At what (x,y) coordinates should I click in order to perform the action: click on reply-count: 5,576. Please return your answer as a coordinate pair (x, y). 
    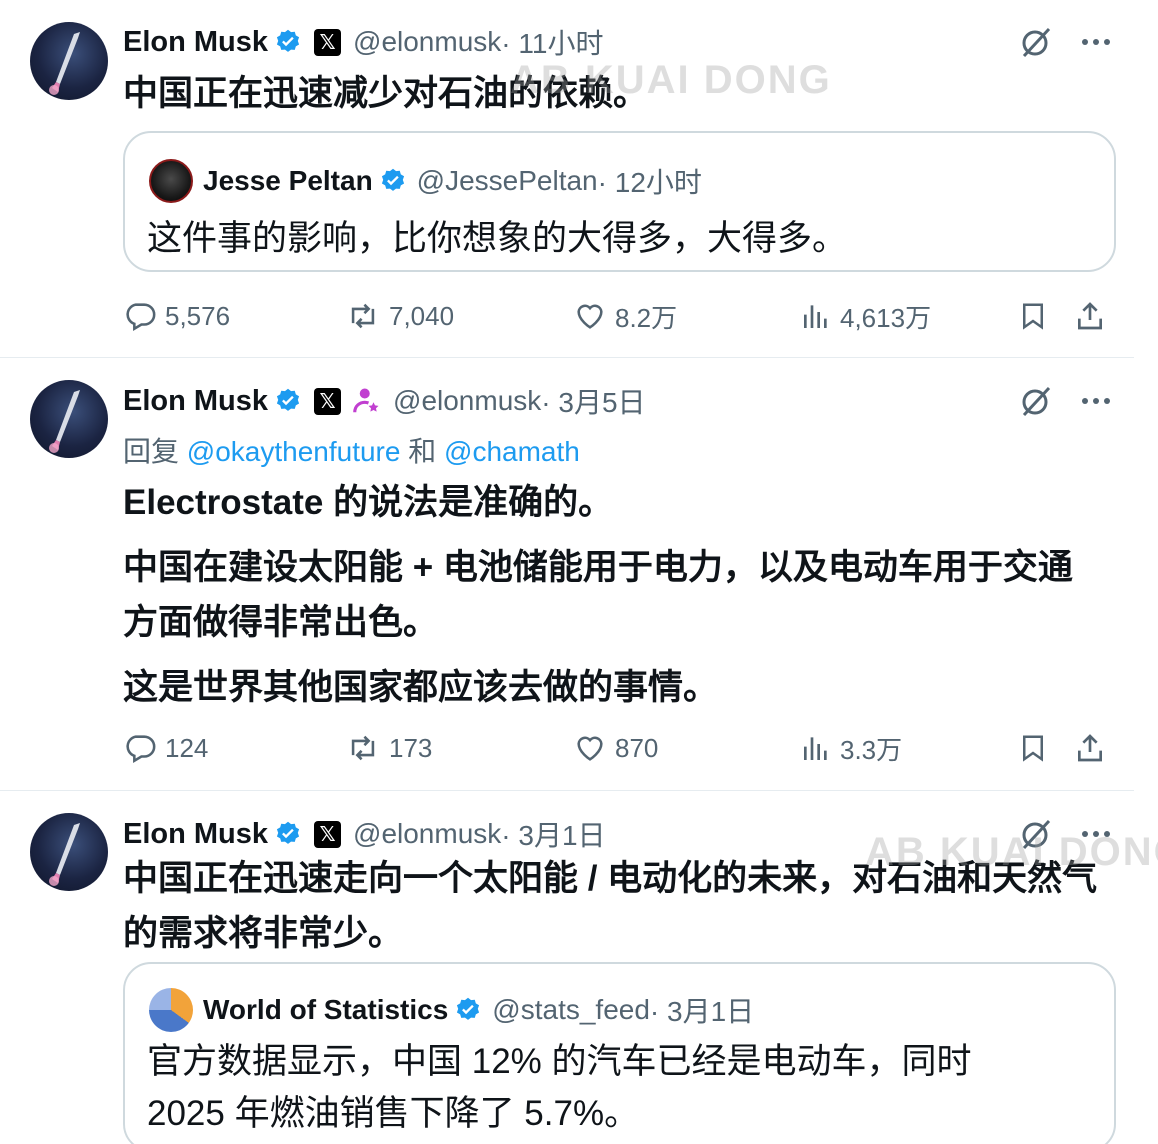
    Looking at the image, I should click on (198, 315).